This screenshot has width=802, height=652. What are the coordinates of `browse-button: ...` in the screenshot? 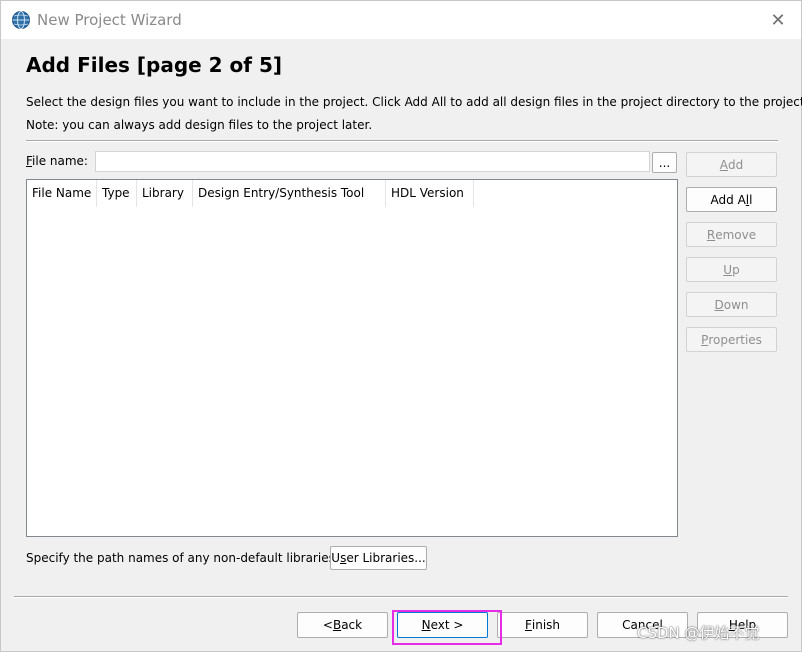 It's located at (664, 162).